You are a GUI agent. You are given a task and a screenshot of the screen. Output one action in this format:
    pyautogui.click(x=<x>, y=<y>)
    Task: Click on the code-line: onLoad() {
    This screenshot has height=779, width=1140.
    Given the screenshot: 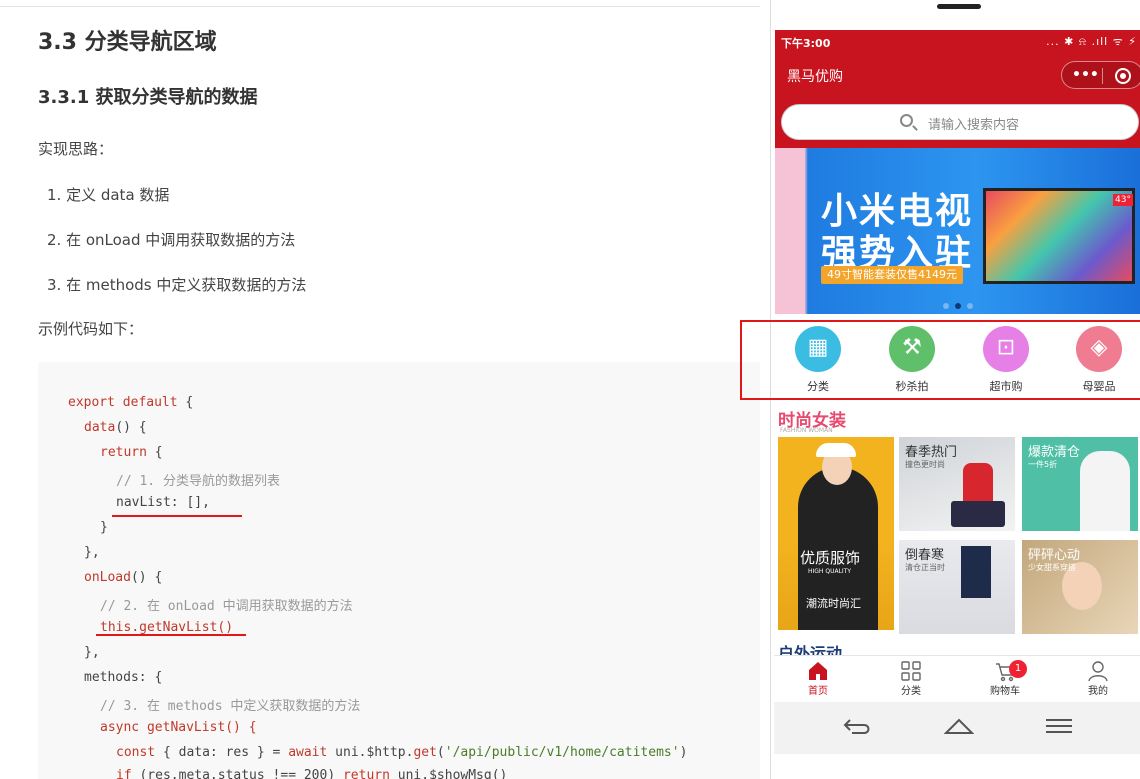 What is the action you would take?
    pyautogui.click(x=123, y=577)
    